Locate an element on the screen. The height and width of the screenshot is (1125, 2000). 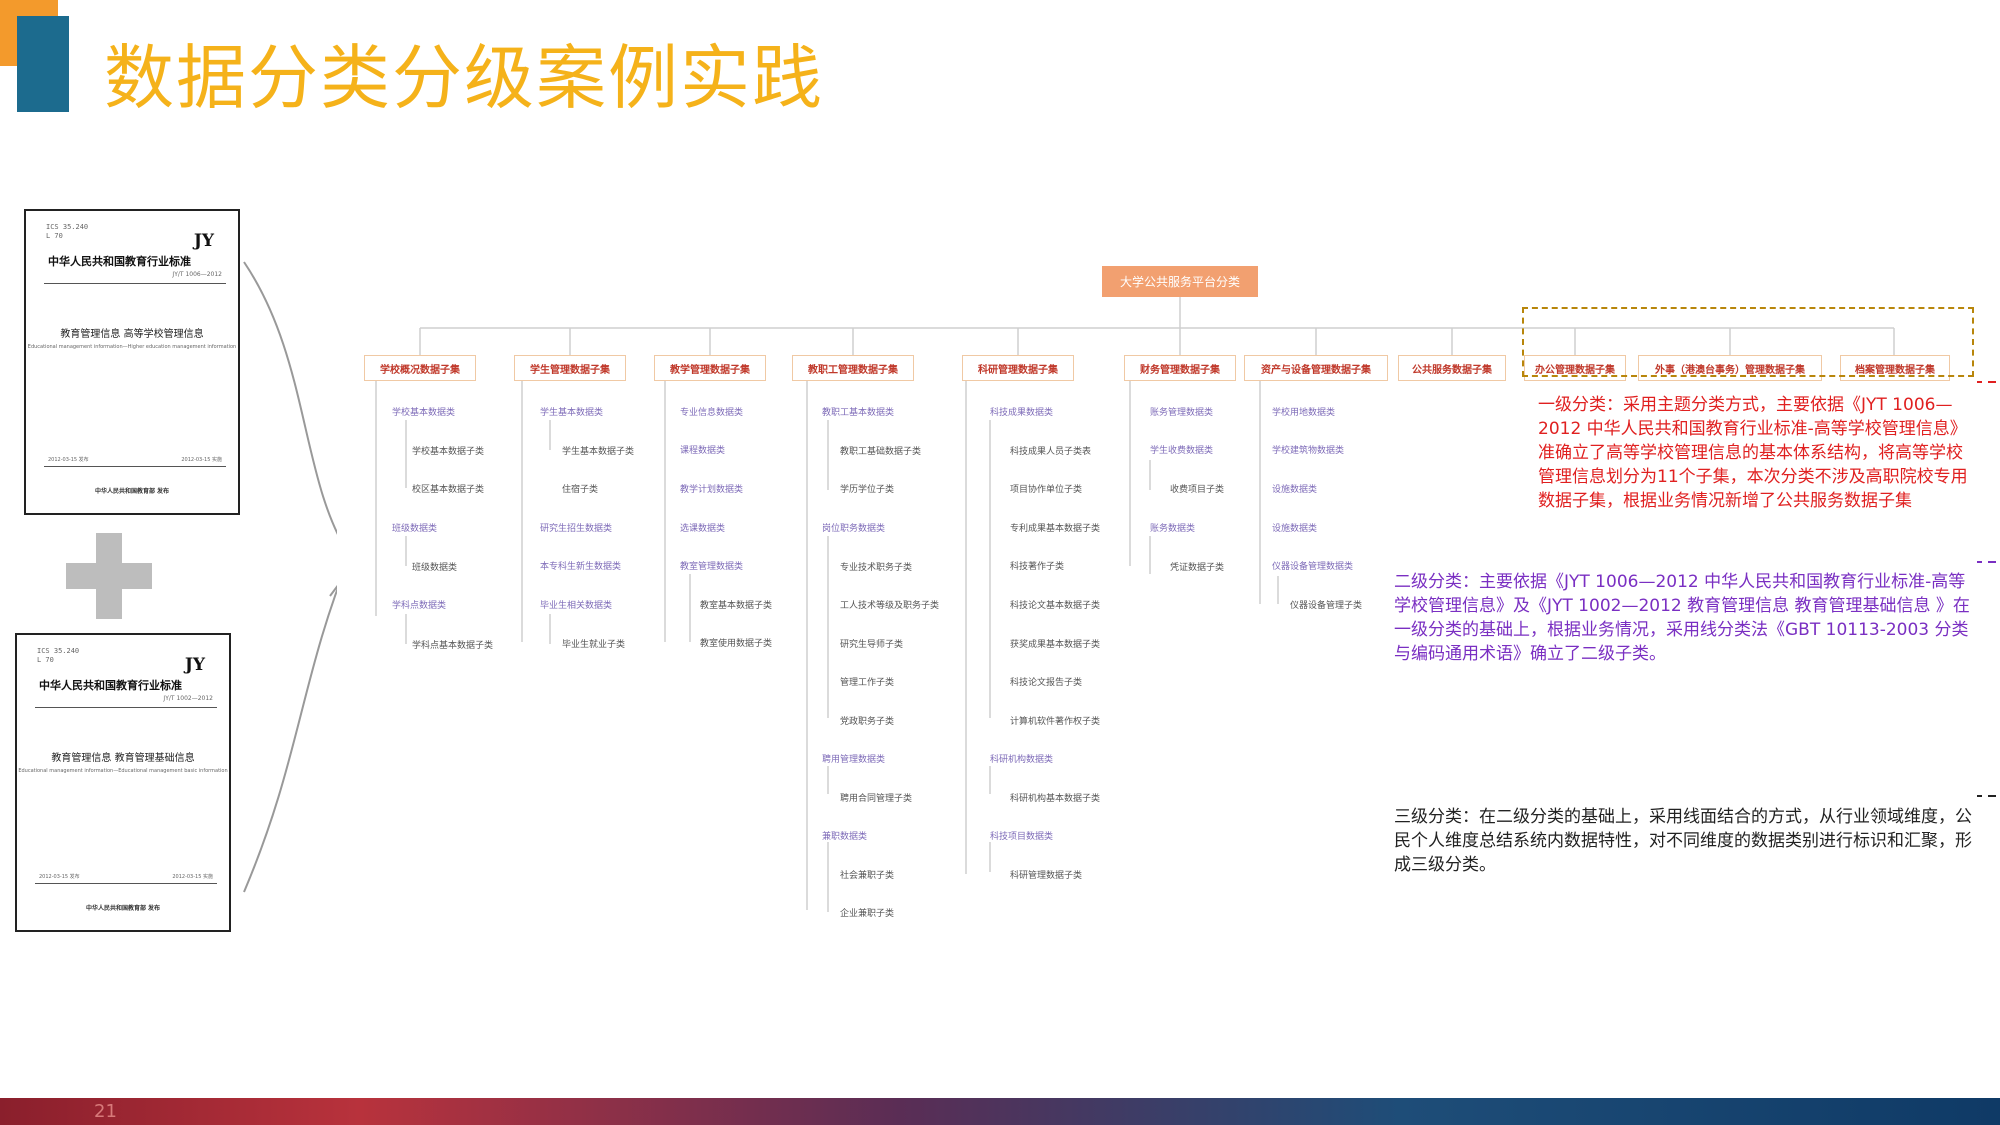
level1-node: 资产与设备管理数据子集 is located at coordinates (1316, 368).